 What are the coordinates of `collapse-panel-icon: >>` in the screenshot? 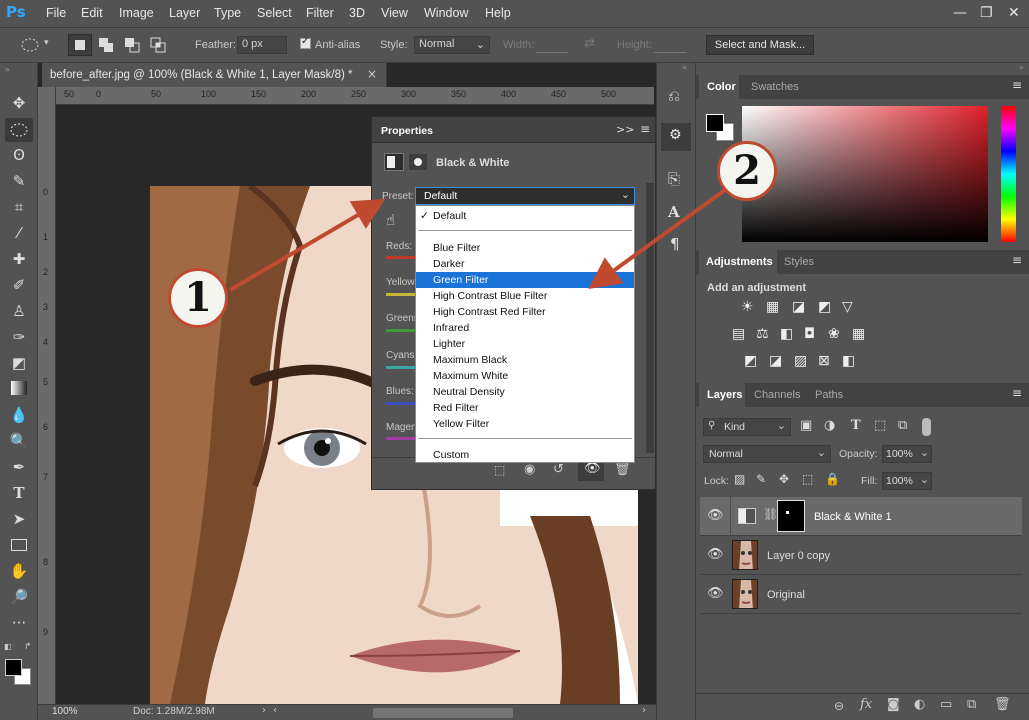 It's located at (625, 129).